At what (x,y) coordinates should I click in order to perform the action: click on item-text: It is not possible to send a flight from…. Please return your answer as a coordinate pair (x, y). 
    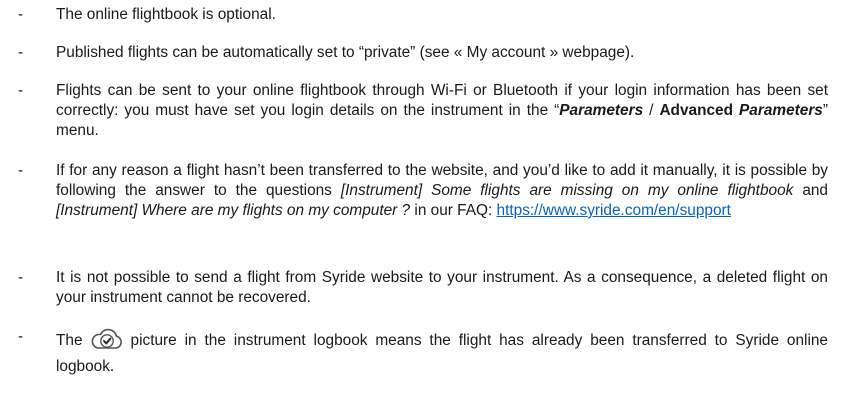
    Looking at the image, I should click on (442, 287).